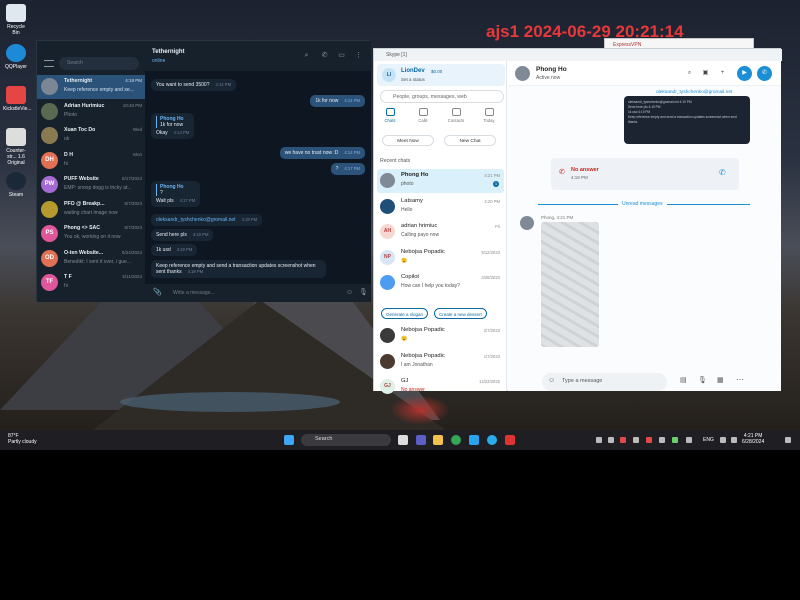 This screenshot has width=800, height=600. I want to click on gallery-icon: ▣, so click(705, 73).